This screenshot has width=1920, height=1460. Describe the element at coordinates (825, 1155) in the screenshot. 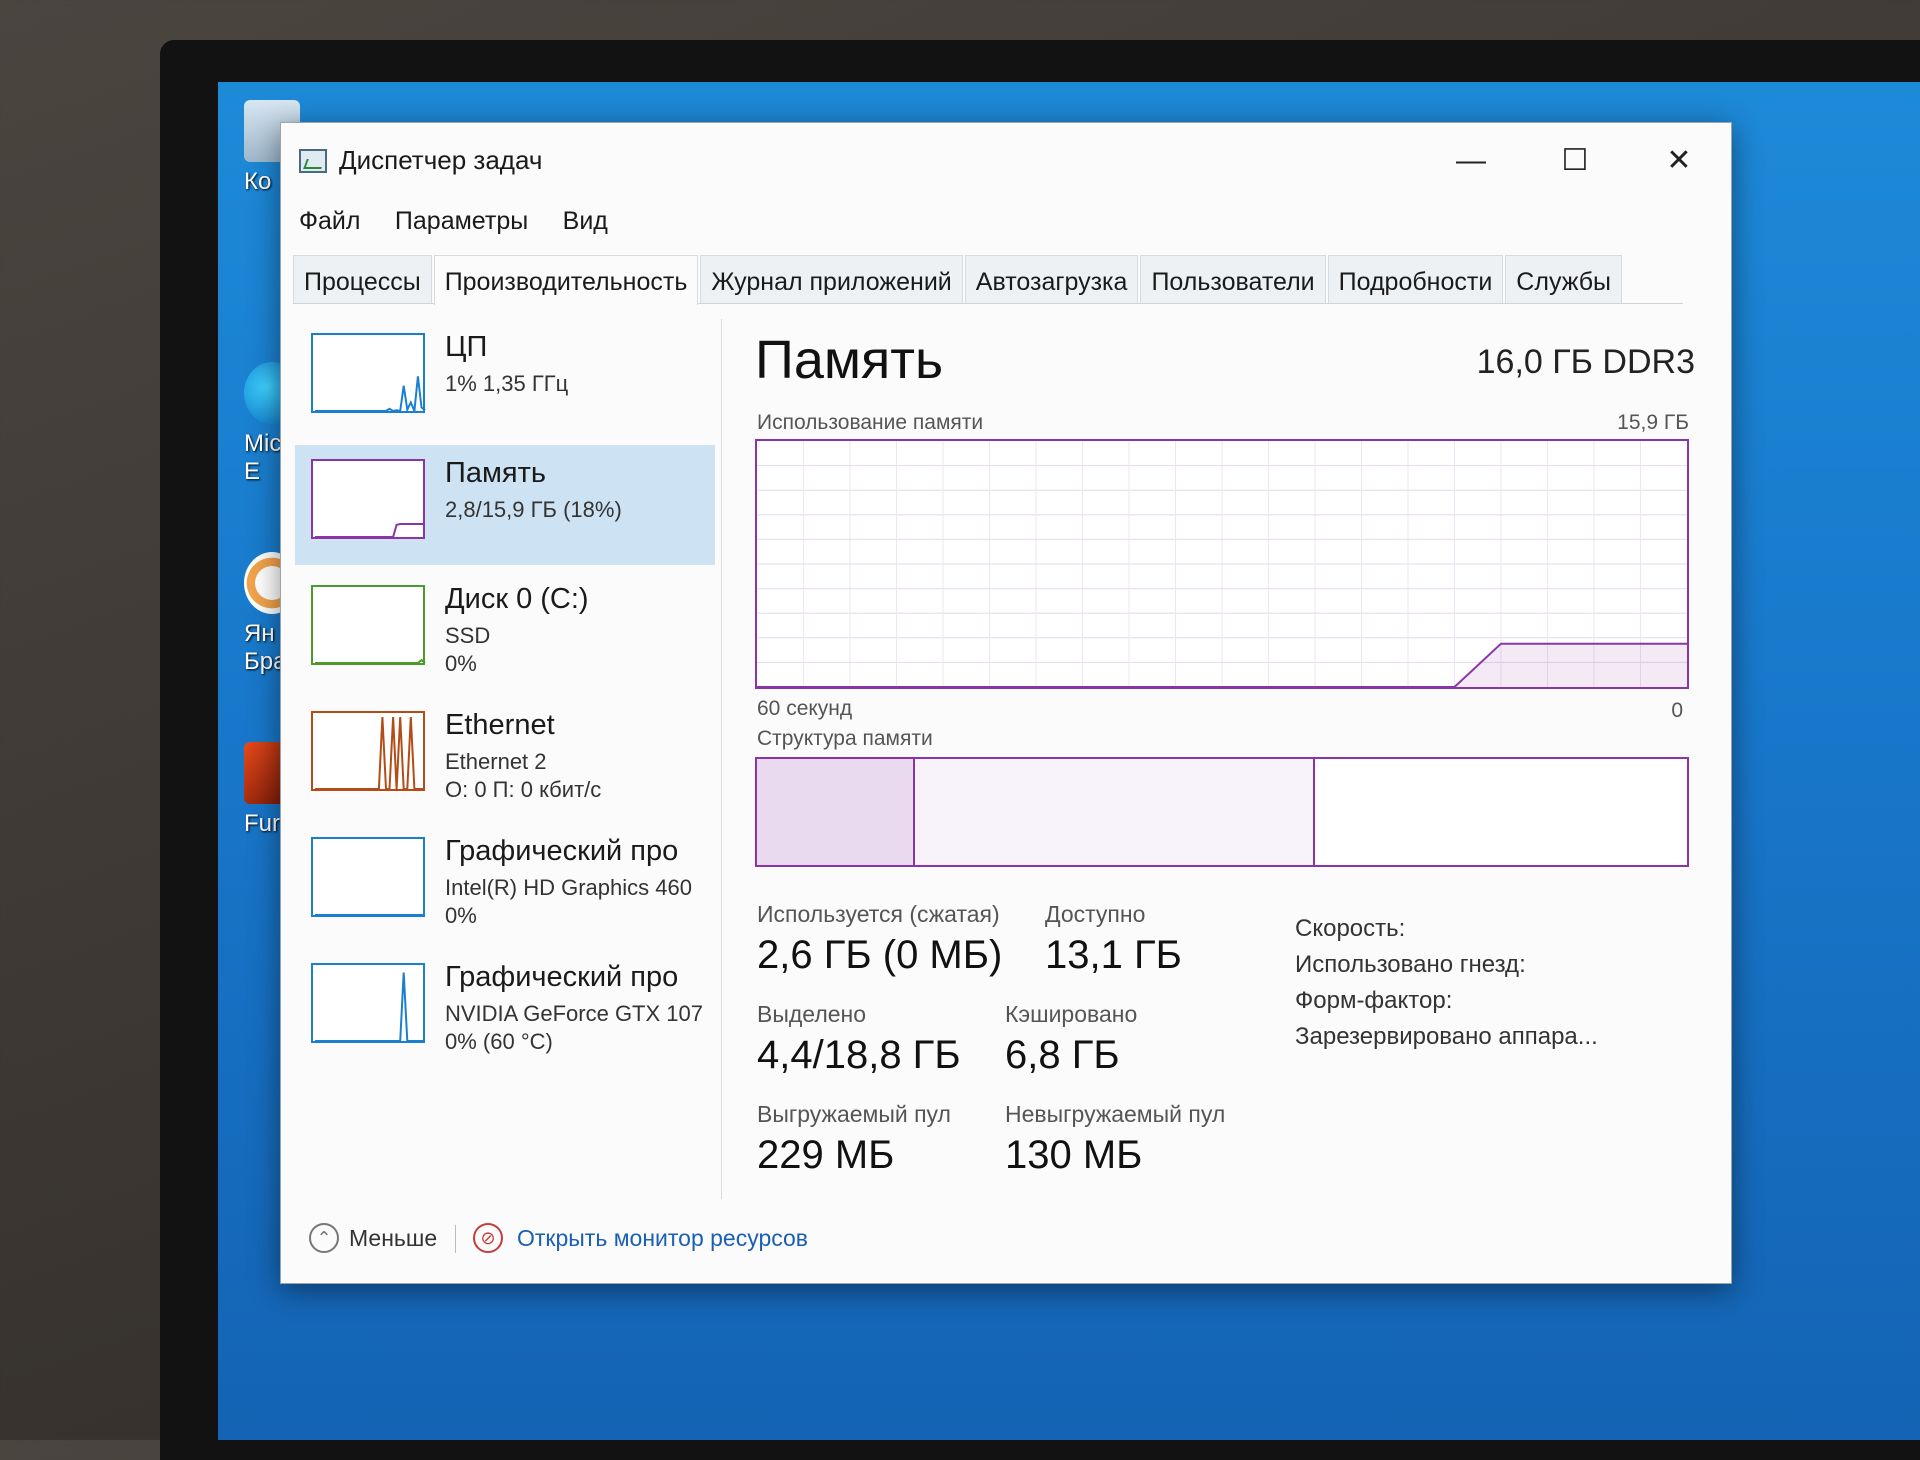

I see `paged-pool-value: 229 МБ` at that location.